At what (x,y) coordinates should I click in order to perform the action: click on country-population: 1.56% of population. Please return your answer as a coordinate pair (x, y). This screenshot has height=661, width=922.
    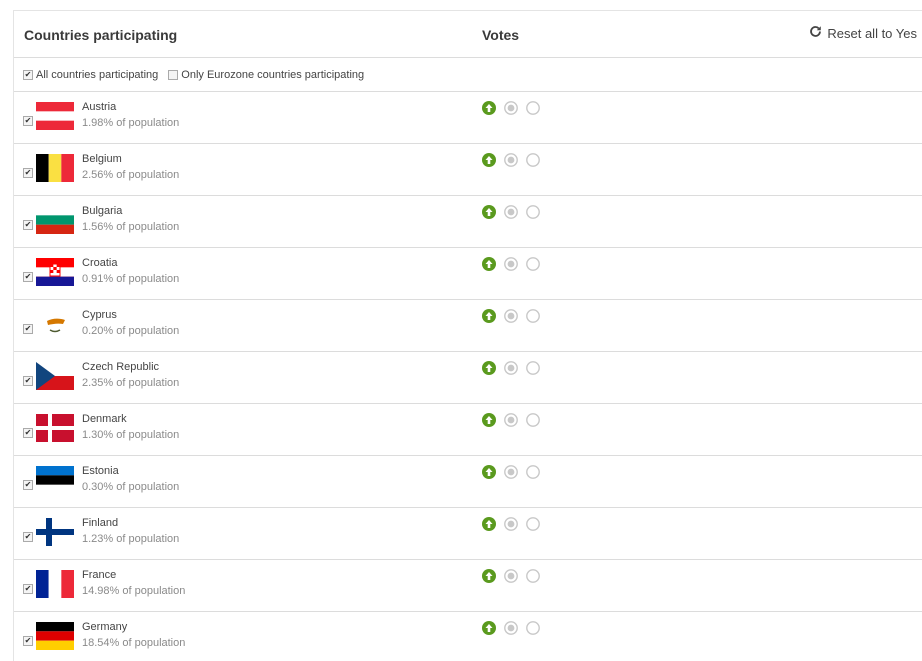
    Looking at the image, I should click on (131, 227).